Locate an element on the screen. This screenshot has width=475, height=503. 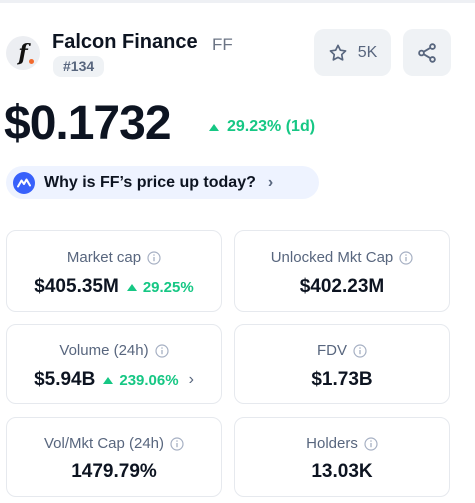
market-cap-card: Market cap $405.35M 29.25% is located at coordinates (114, 271).